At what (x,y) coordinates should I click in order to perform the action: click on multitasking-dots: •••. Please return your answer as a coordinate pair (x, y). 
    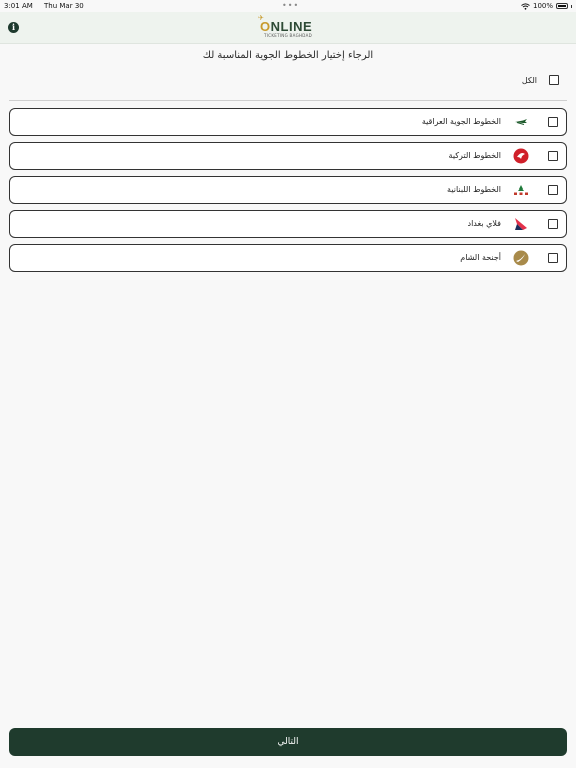
    Looking at the image, I should click on (290, 6).